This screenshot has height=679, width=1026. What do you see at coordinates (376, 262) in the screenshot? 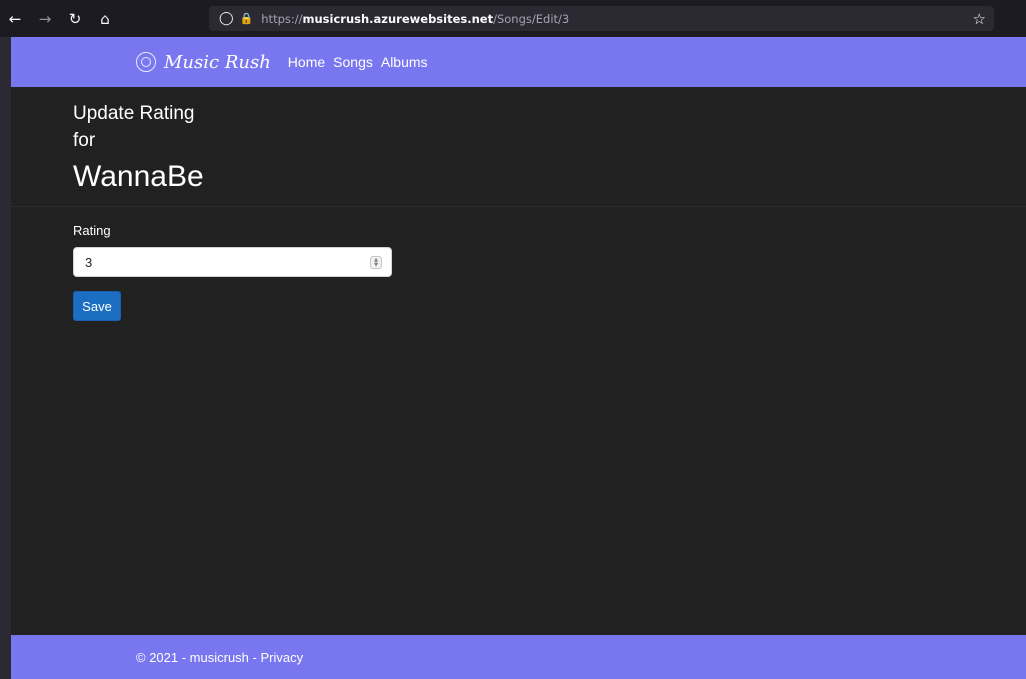
I see `number-spinner-icon: ▲ ▼` at bounding box center [376, 262].